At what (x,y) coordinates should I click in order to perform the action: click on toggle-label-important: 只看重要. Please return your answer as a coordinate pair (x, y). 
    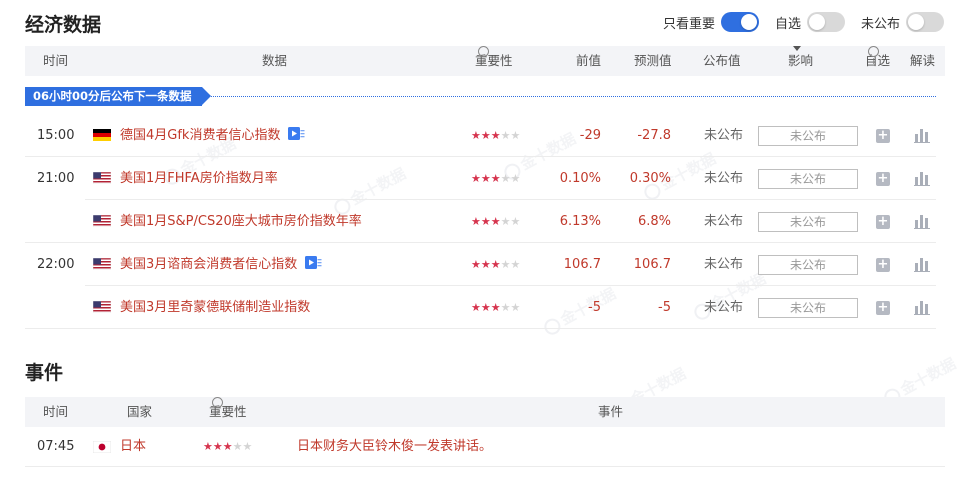
    Looking at the image, I should click on (688, 24).